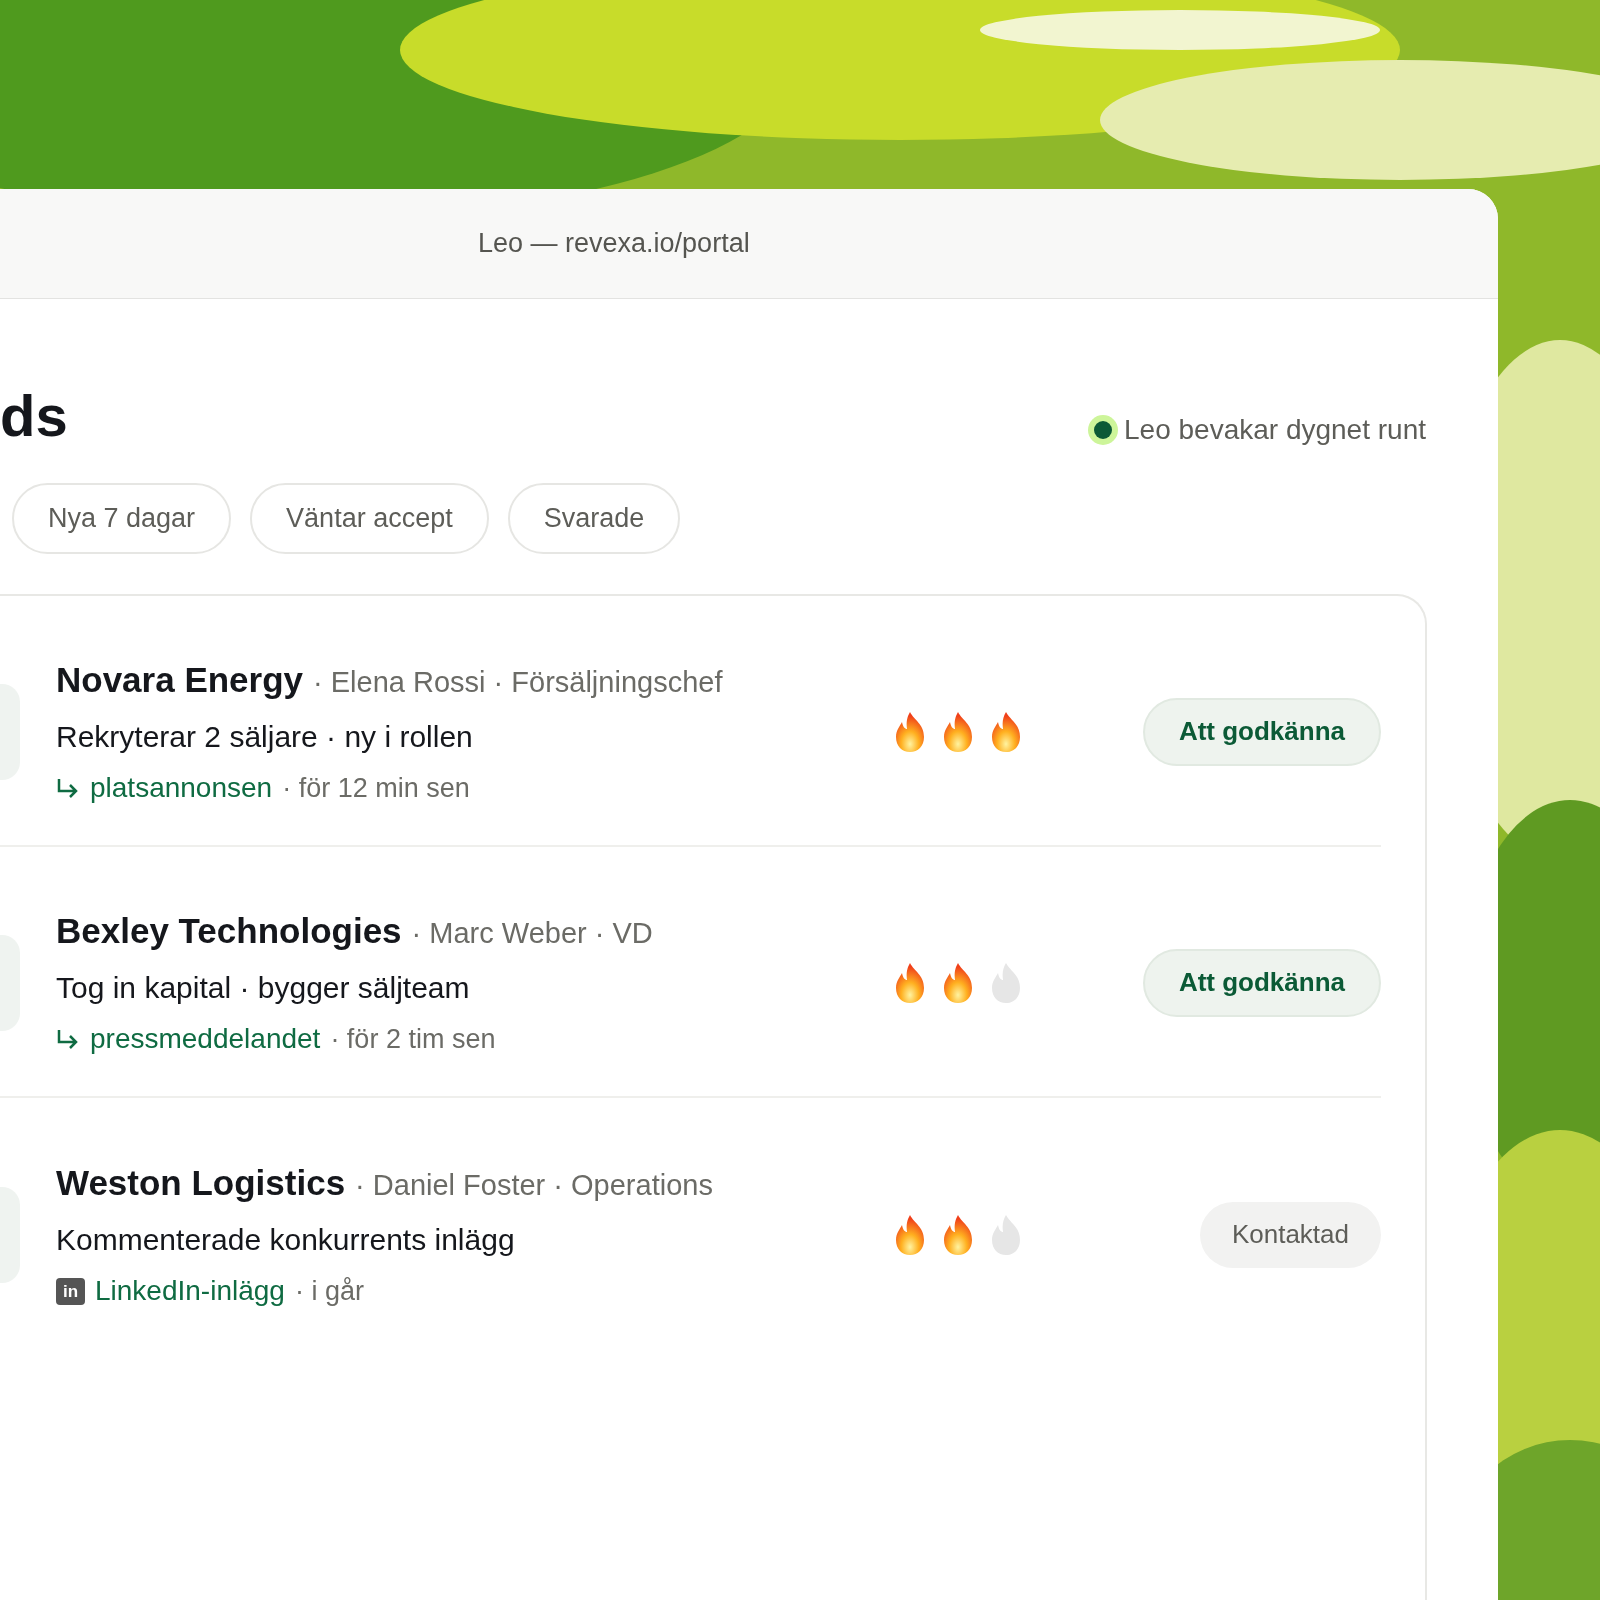  I want to click on signal-text: Rekryterar 2 säljare · ny i rollen, so click(265, 737).